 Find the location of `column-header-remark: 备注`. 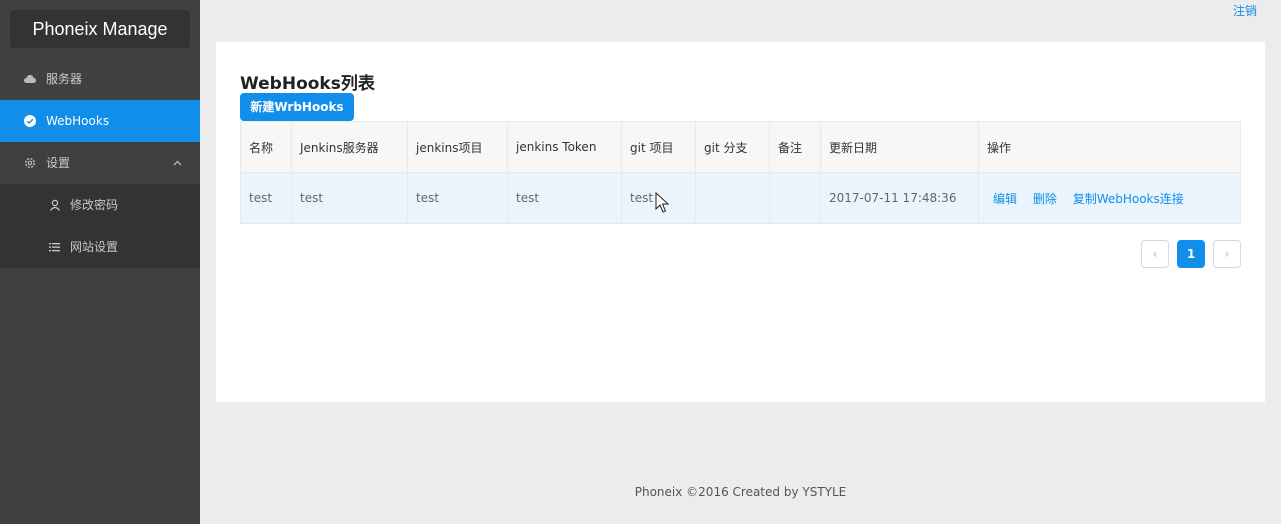

column-header-remark: 备注 is located at coordinates (795, 147).